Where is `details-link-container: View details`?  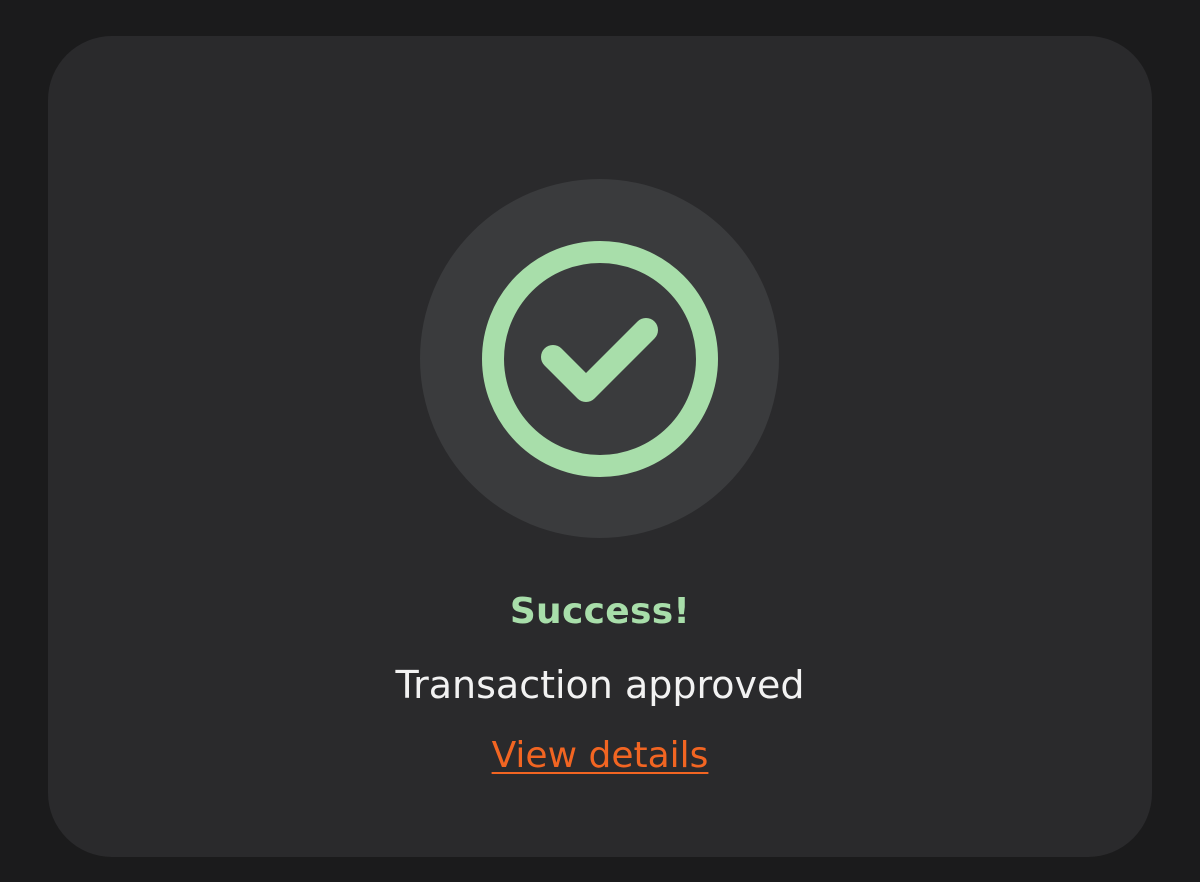
details-link-container: View details is located at coordinates (600, 756).